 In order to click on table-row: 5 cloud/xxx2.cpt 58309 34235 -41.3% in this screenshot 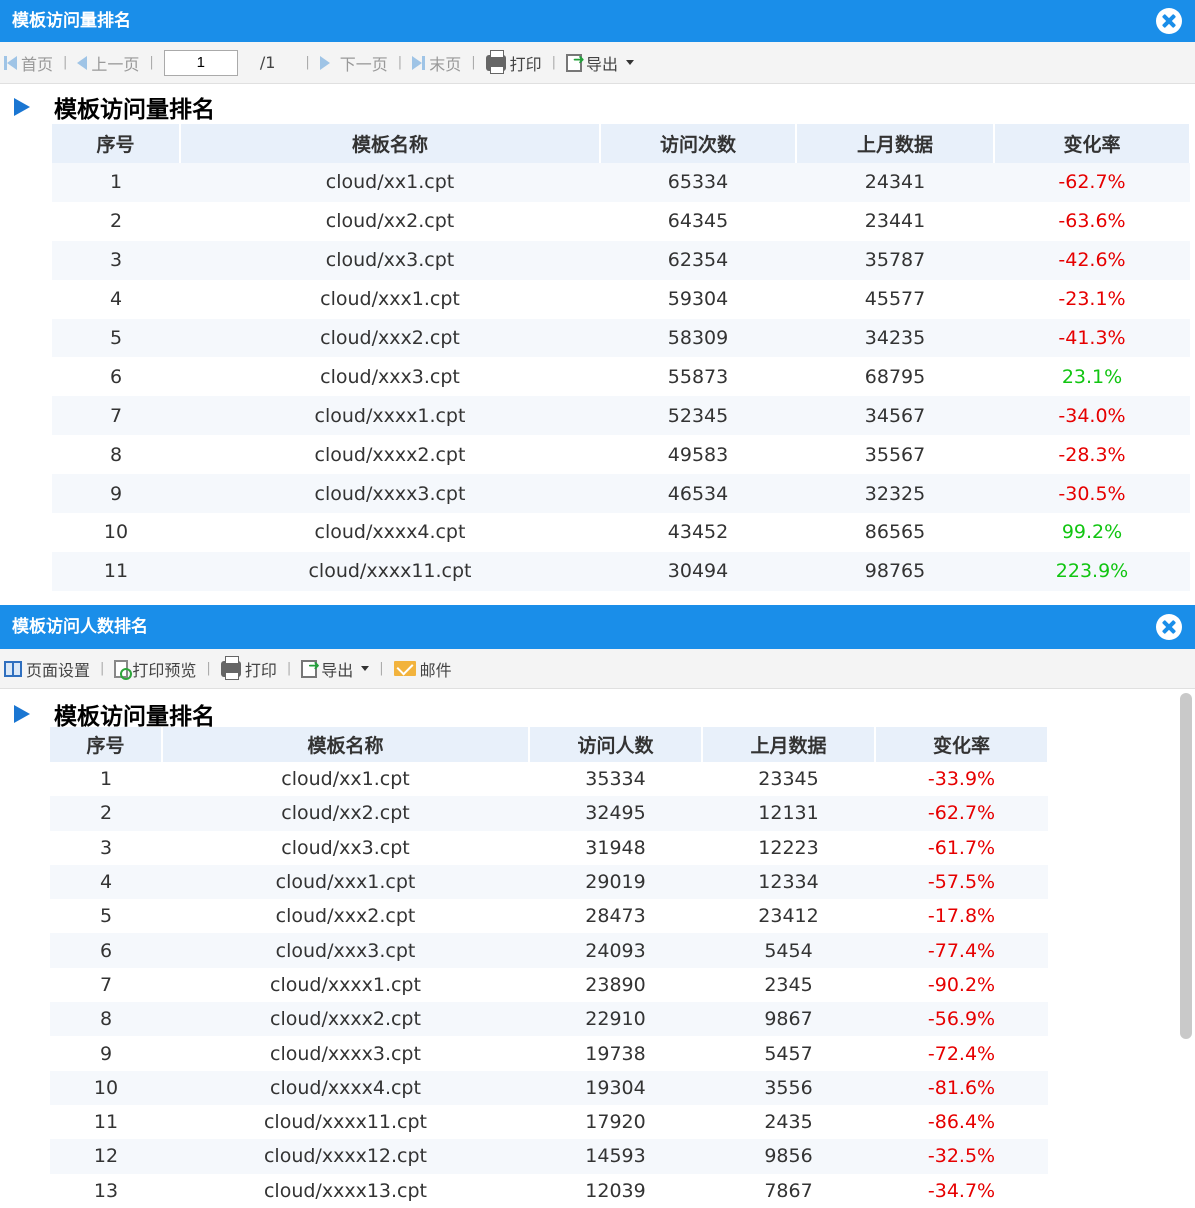, I will do `click(621, 338)`.